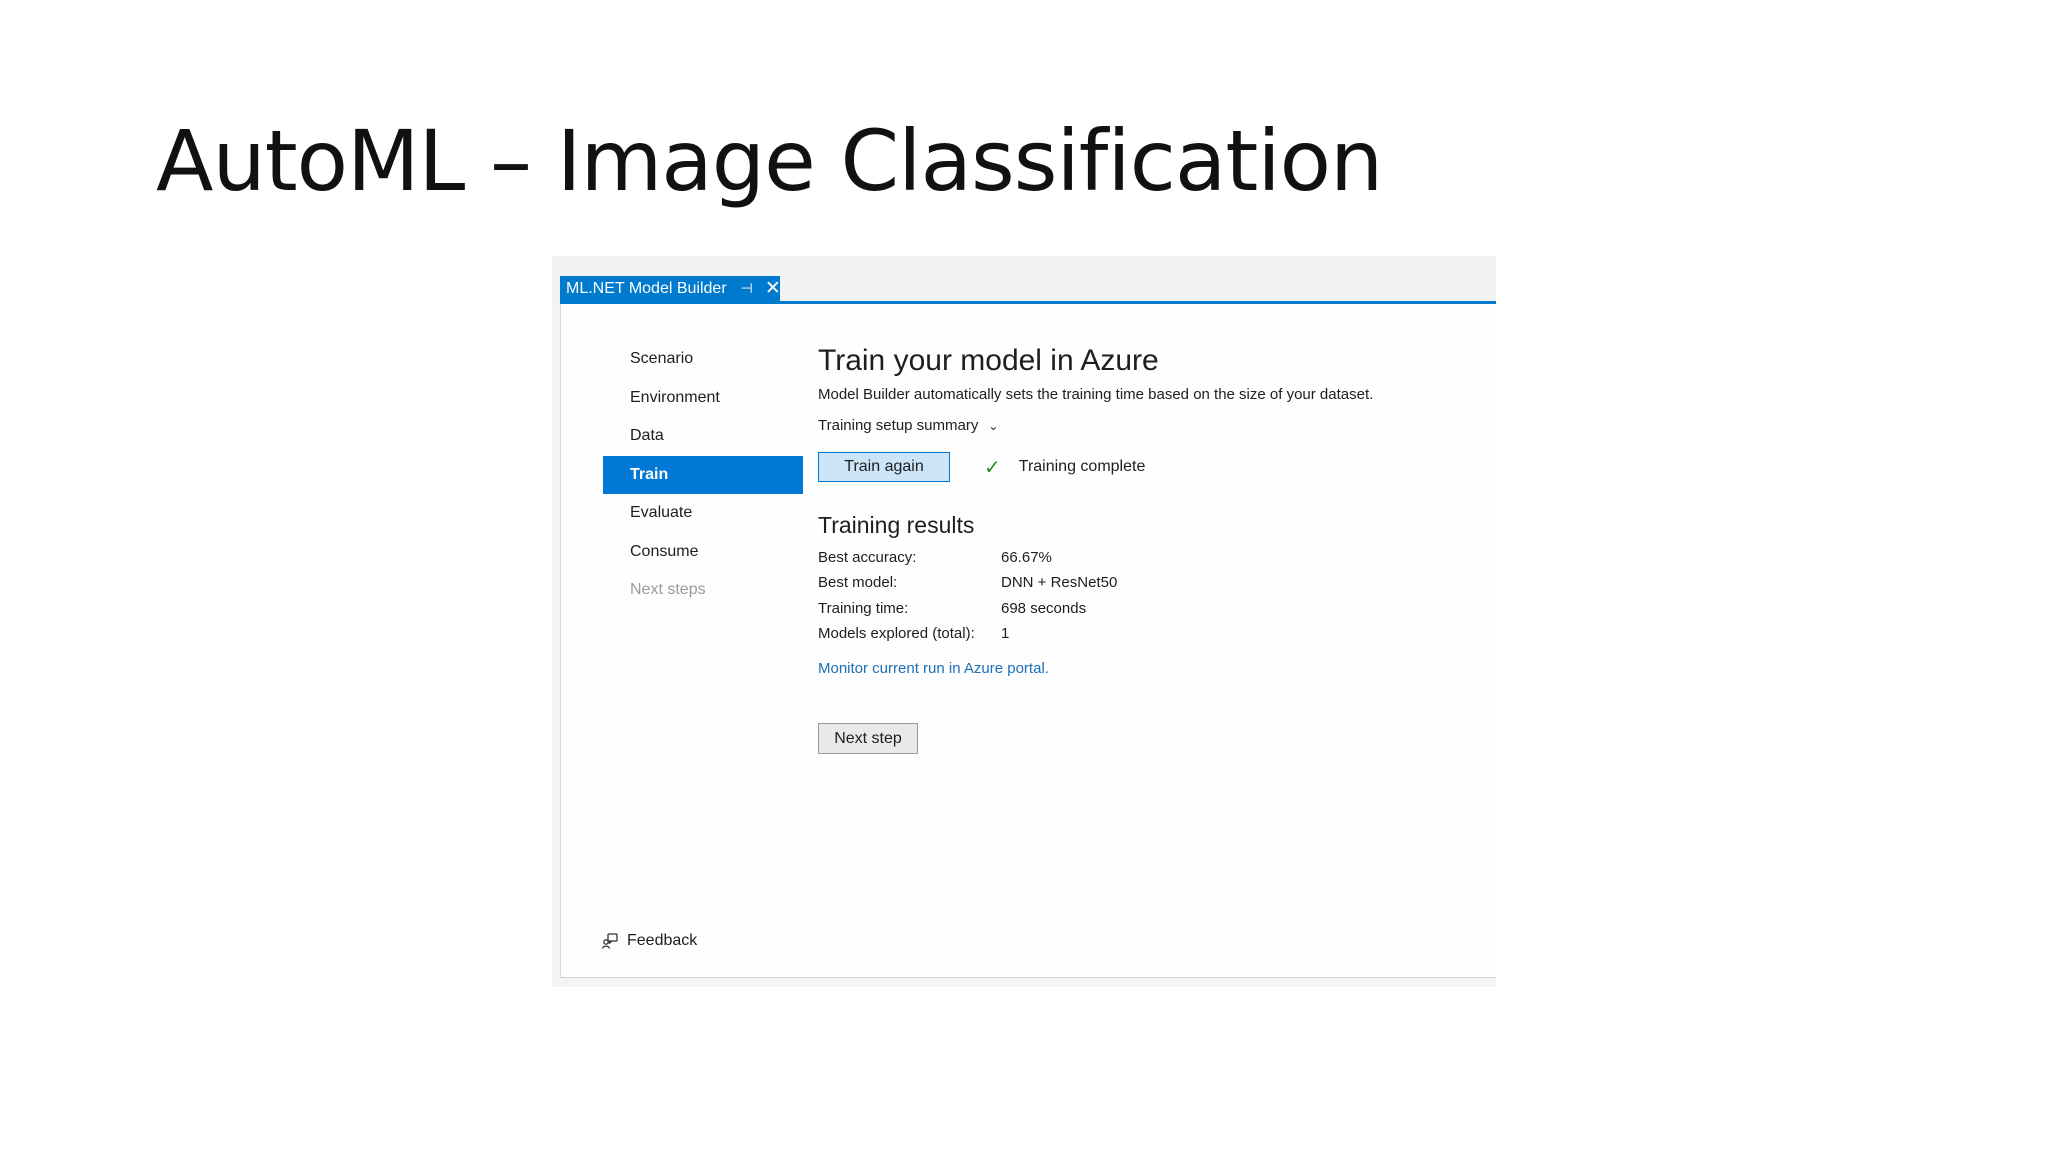  What do you see at coordinates (896, 633) in the screenshot?
I see `result-label: Models explored (total):` at bounding box center [896, 633].